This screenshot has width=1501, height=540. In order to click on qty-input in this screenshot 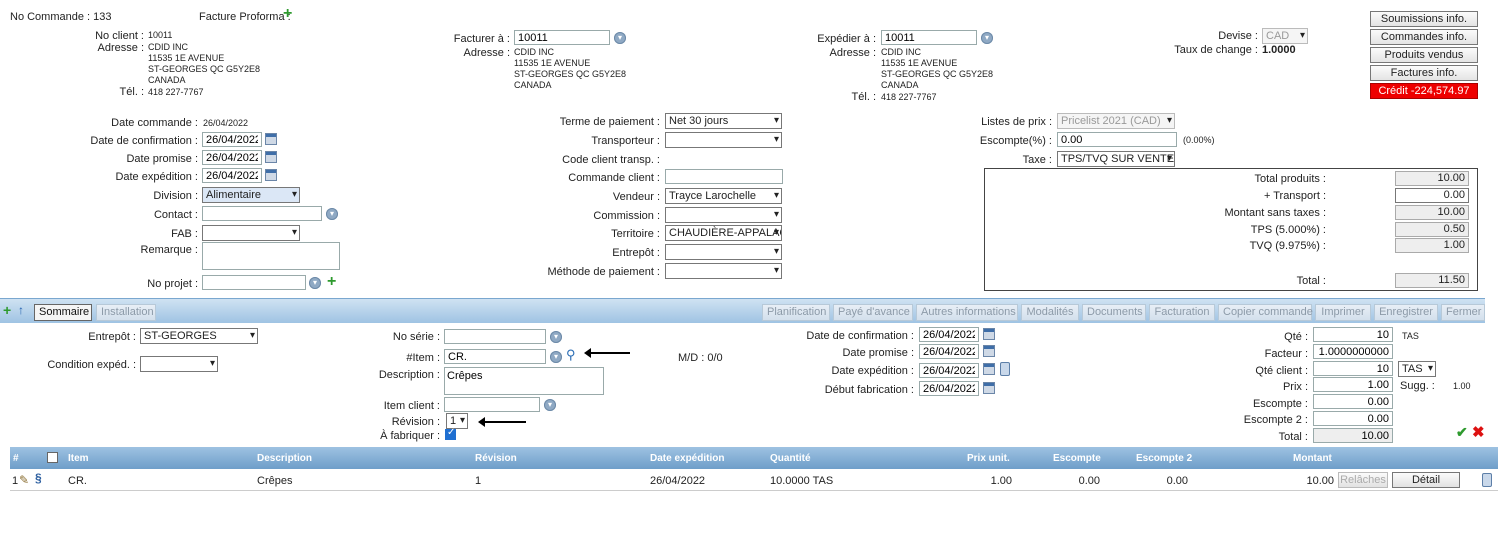, I will do `click(1353, 334)`.